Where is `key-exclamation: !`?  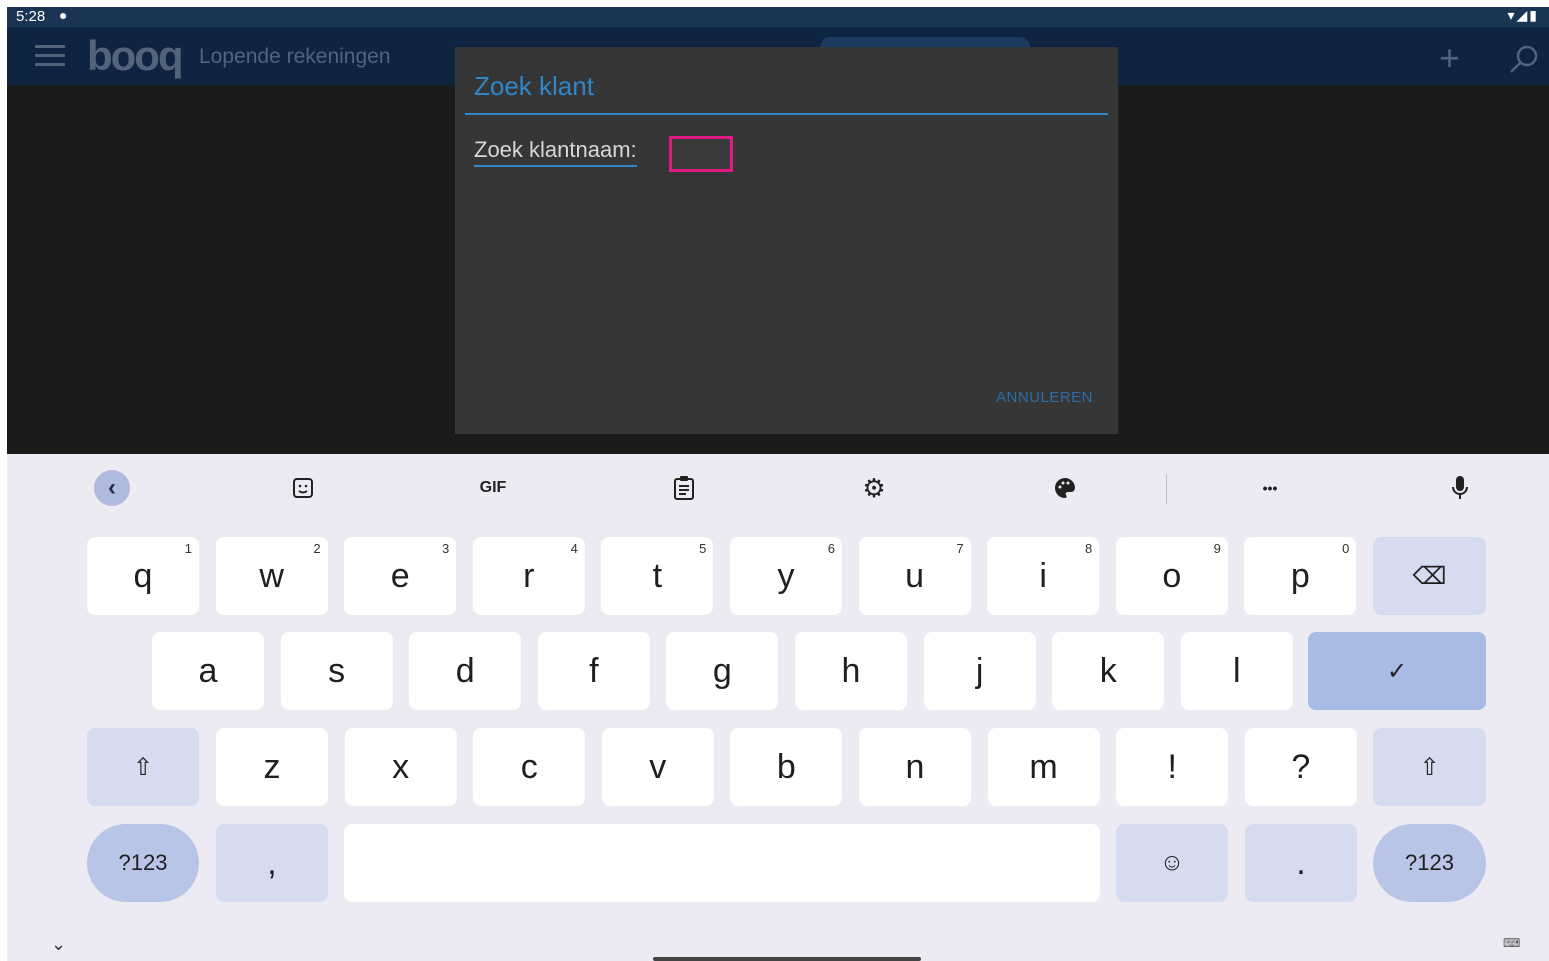 key-exclamation: ! is located at coordinates (1172, 767).